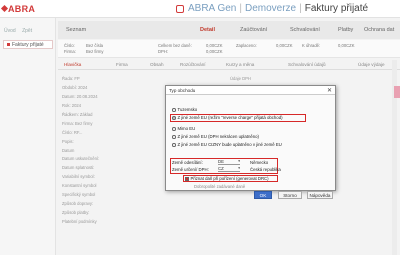 The height and width of the screenshot is (255, 400). What do you see at coordinates (72, 64) in the screenshot?
I see `subtab-hlavicka: Hlavička` at bounding box center [72, 64].